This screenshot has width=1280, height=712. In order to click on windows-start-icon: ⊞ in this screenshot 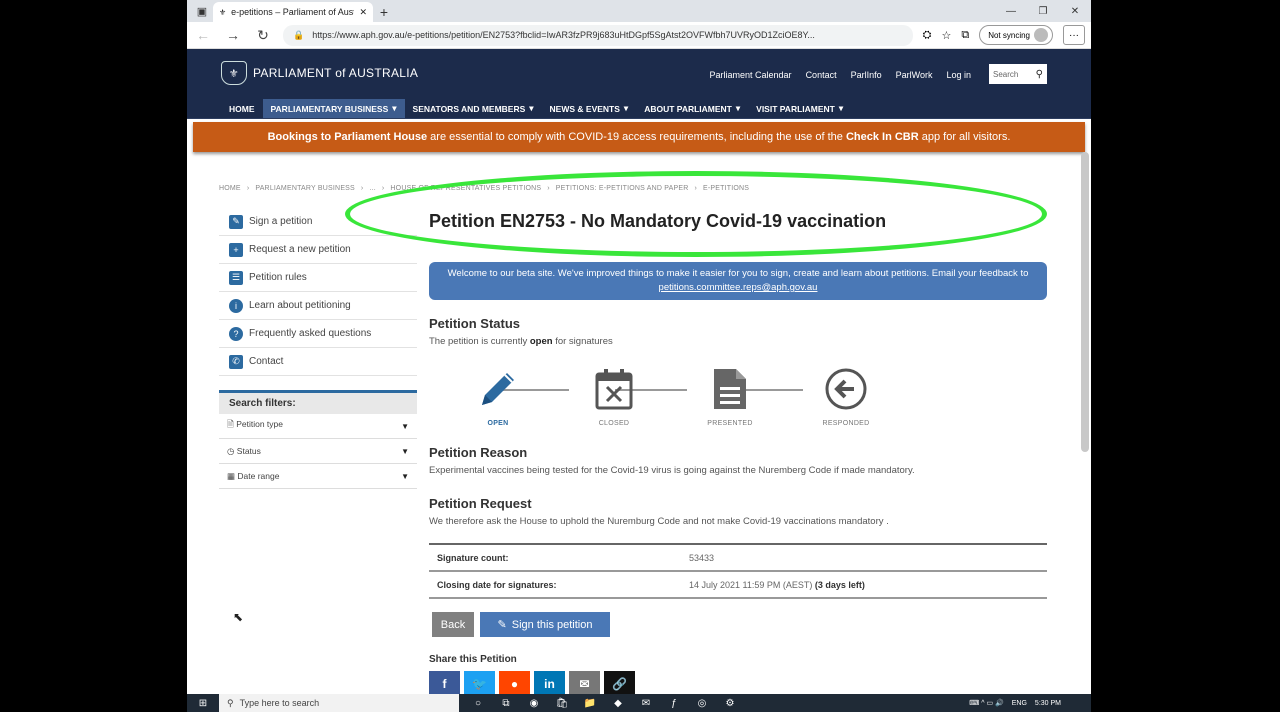, I will do `click(203, 703)`.